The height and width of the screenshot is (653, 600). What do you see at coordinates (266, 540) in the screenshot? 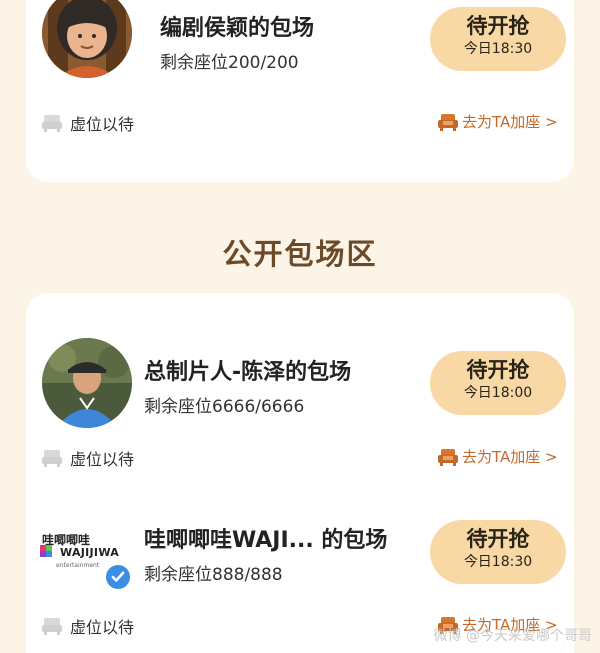
I see `room-title: 哇唧唧哇WAJI... 的包场` at bounding box center [266, 540].